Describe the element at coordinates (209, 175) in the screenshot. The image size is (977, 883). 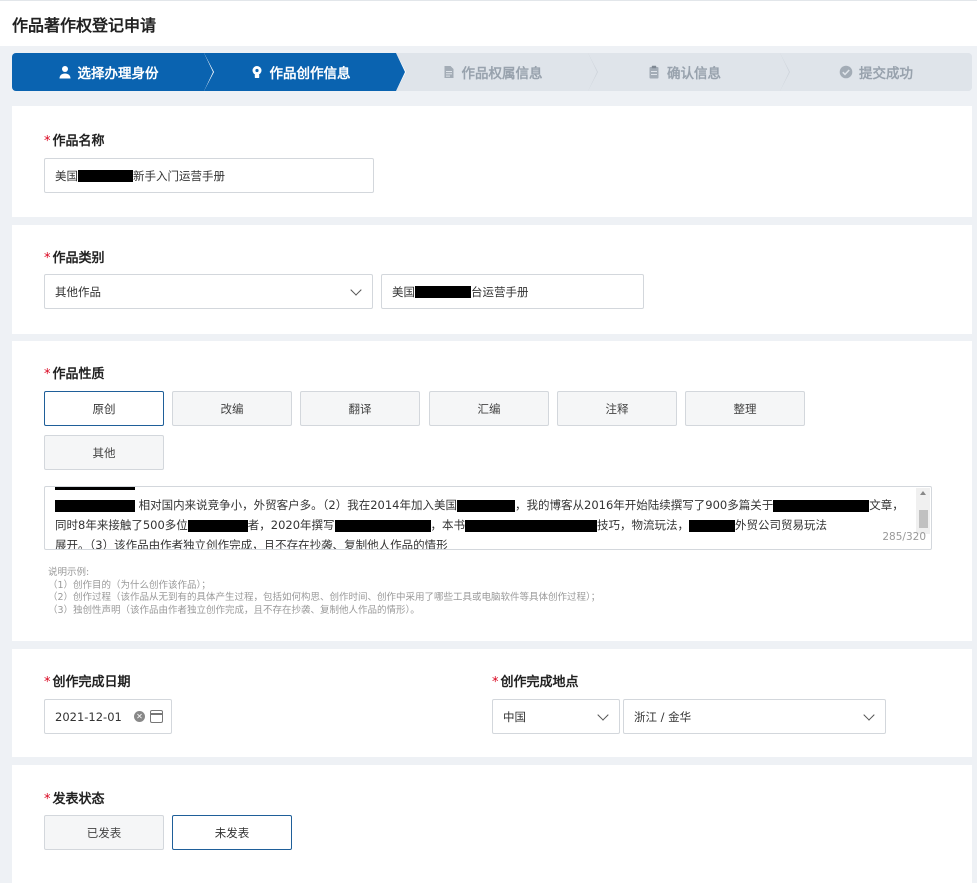
I see `work-name-input: 美国 新手入门运营手册` at that location.